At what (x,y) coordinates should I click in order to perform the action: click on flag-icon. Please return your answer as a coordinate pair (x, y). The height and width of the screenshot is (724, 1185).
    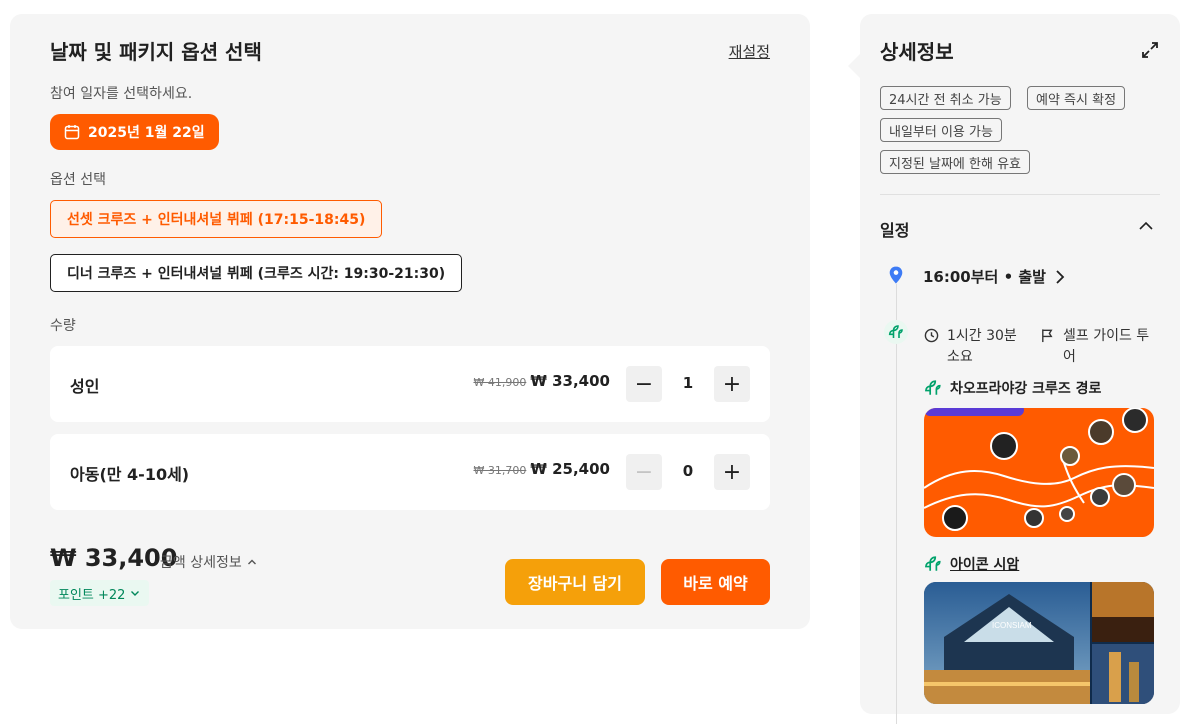
    Looking at the image, I should click on (1047, 336).